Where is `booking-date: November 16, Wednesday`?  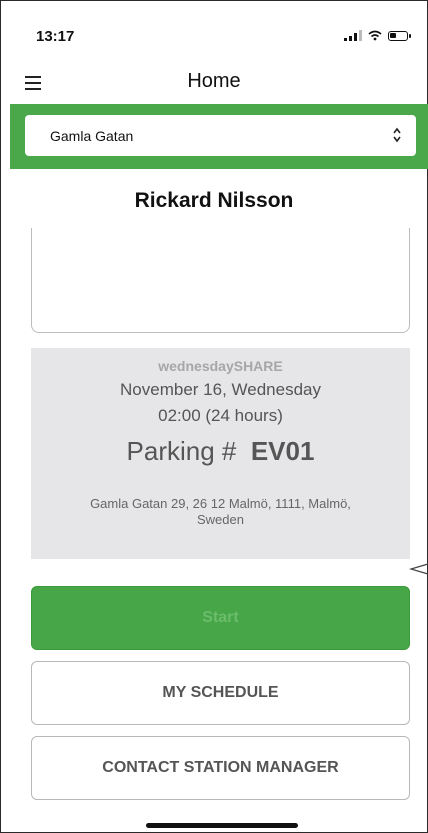 booking-date: November 16, Wednesday is located at coordinates (220, 389).